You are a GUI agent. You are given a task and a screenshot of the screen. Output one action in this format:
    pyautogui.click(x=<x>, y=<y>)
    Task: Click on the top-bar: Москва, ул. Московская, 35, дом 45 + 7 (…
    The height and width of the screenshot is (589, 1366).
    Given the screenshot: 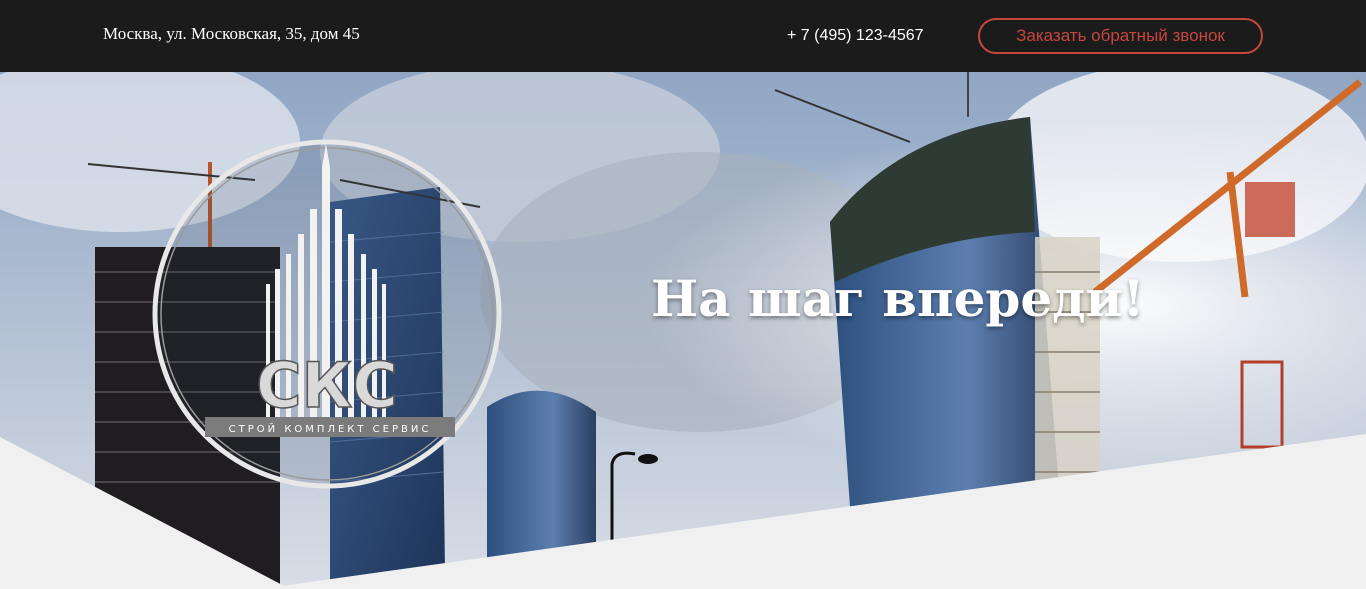 What is the action you would take?
    pyautogui.click(x=683, y=36)
    